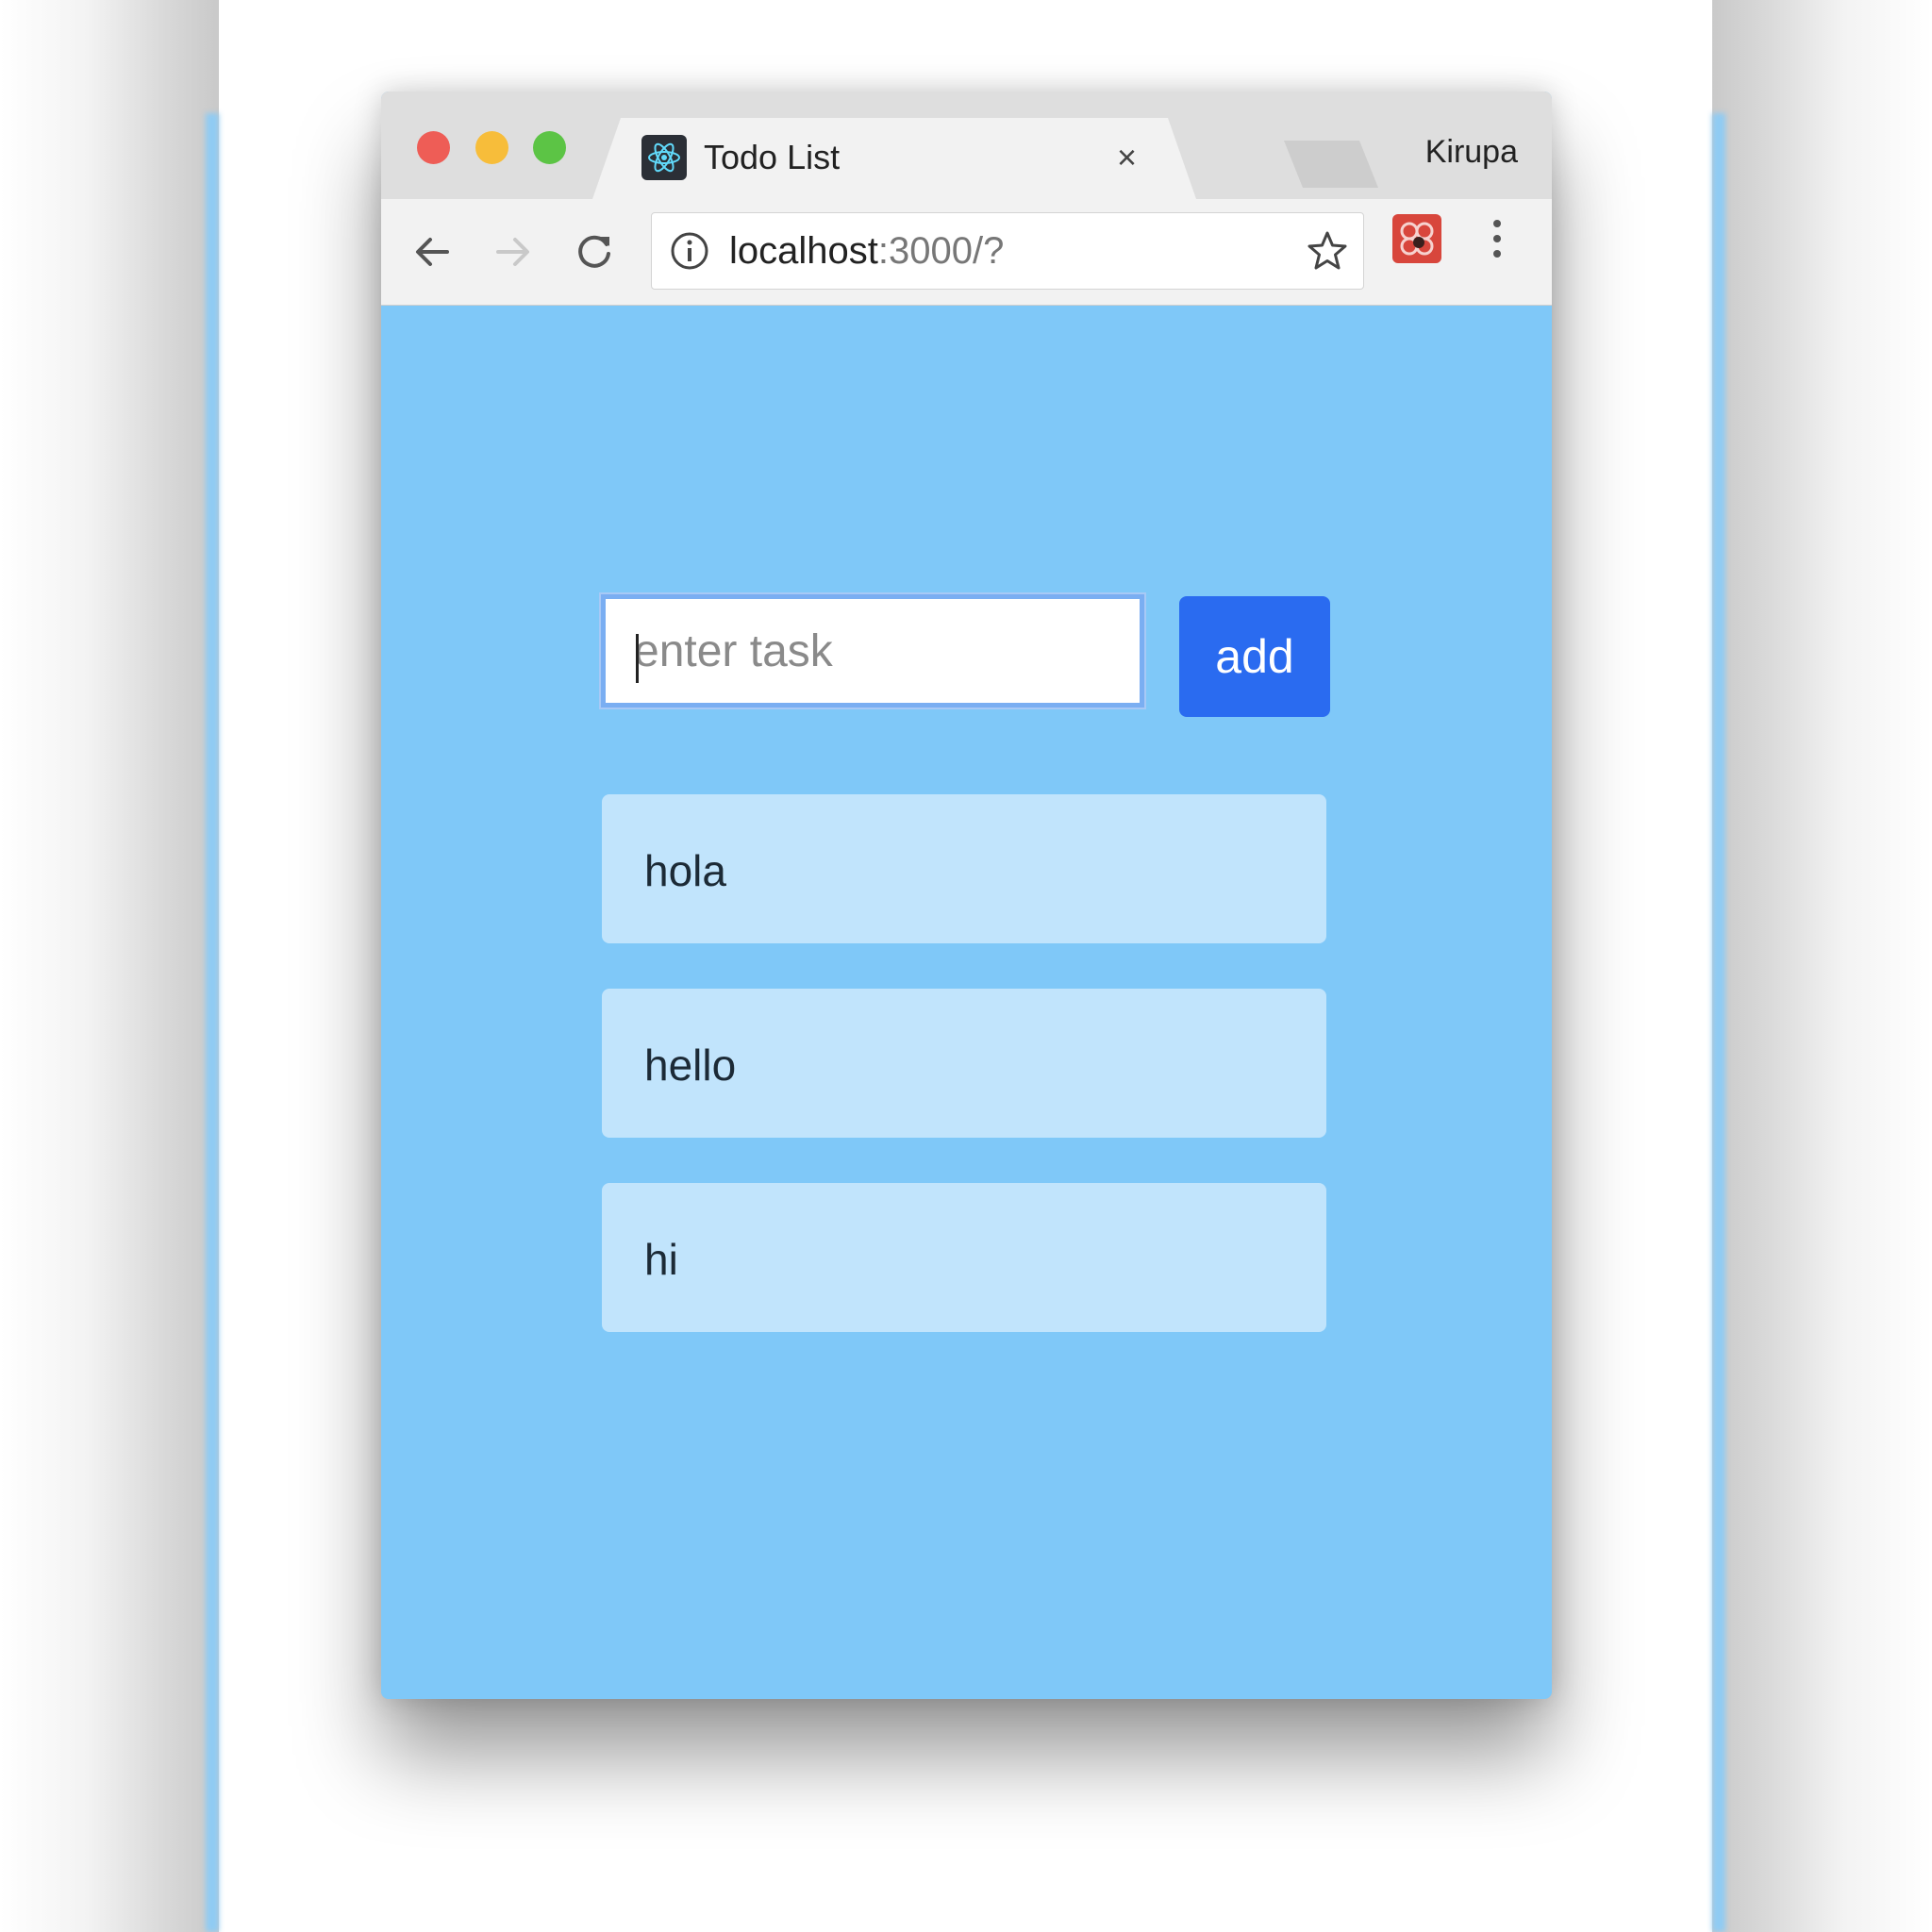 Image resolution: width=1932 pixels, height=1932 pixels. I want to click on background-right, so click(1822, 966).